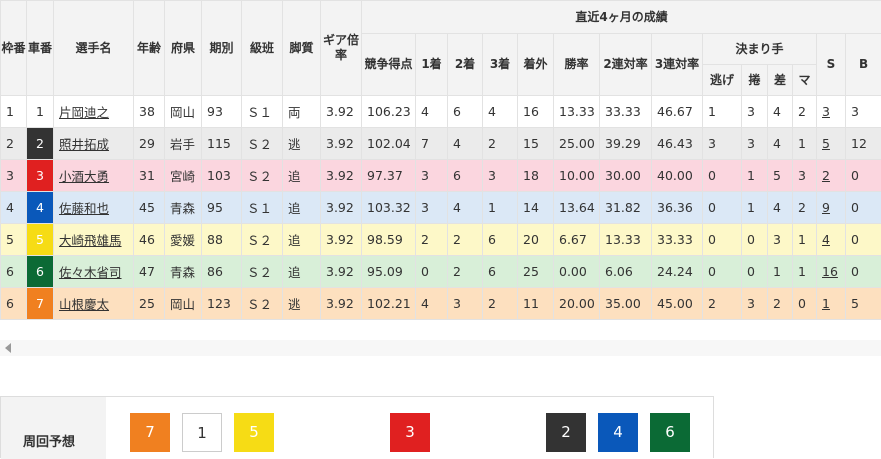 The width and height of the screenshot is (881, 459). What do you see at coordinates (432, 272) in the screenshot?
I see `cell-first: 0` at bounding box center [432, 272].